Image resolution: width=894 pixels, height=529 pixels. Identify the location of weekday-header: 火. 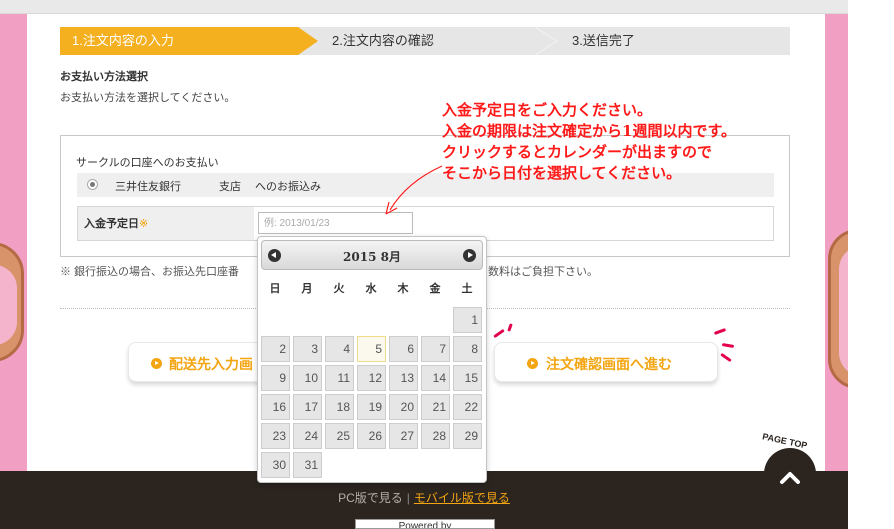
(339, 288).